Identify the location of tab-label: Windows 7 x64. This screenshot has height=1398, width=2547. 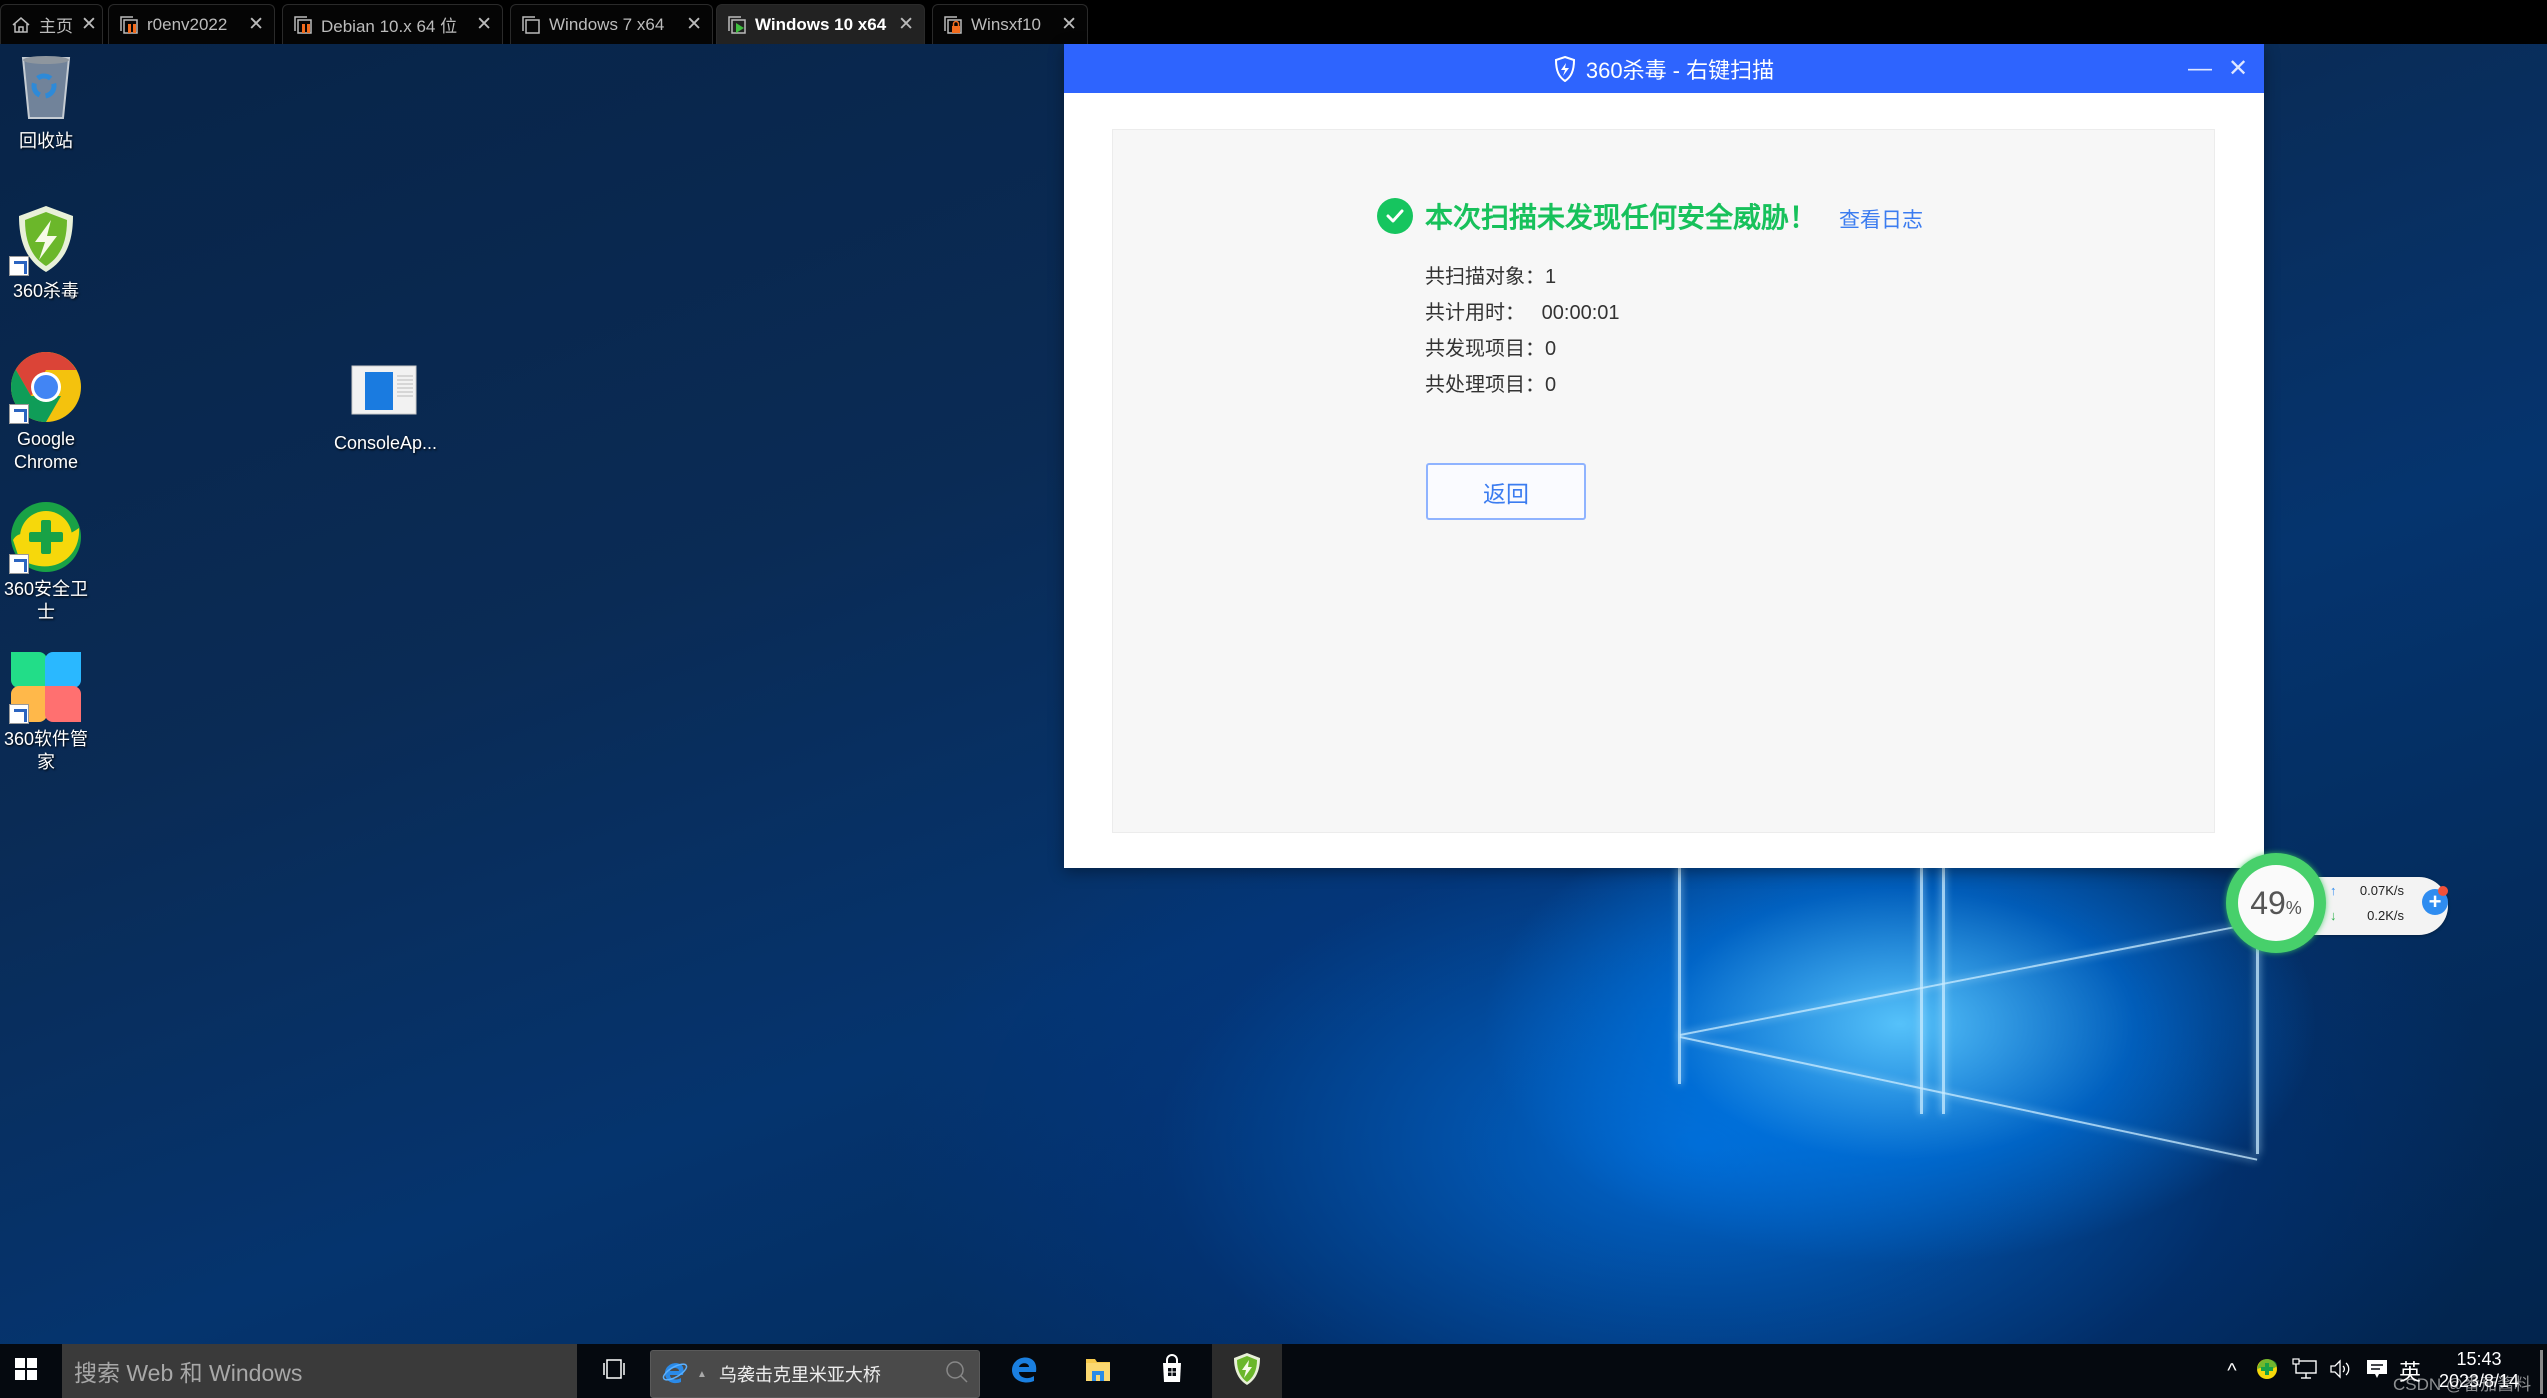
(607, 24).